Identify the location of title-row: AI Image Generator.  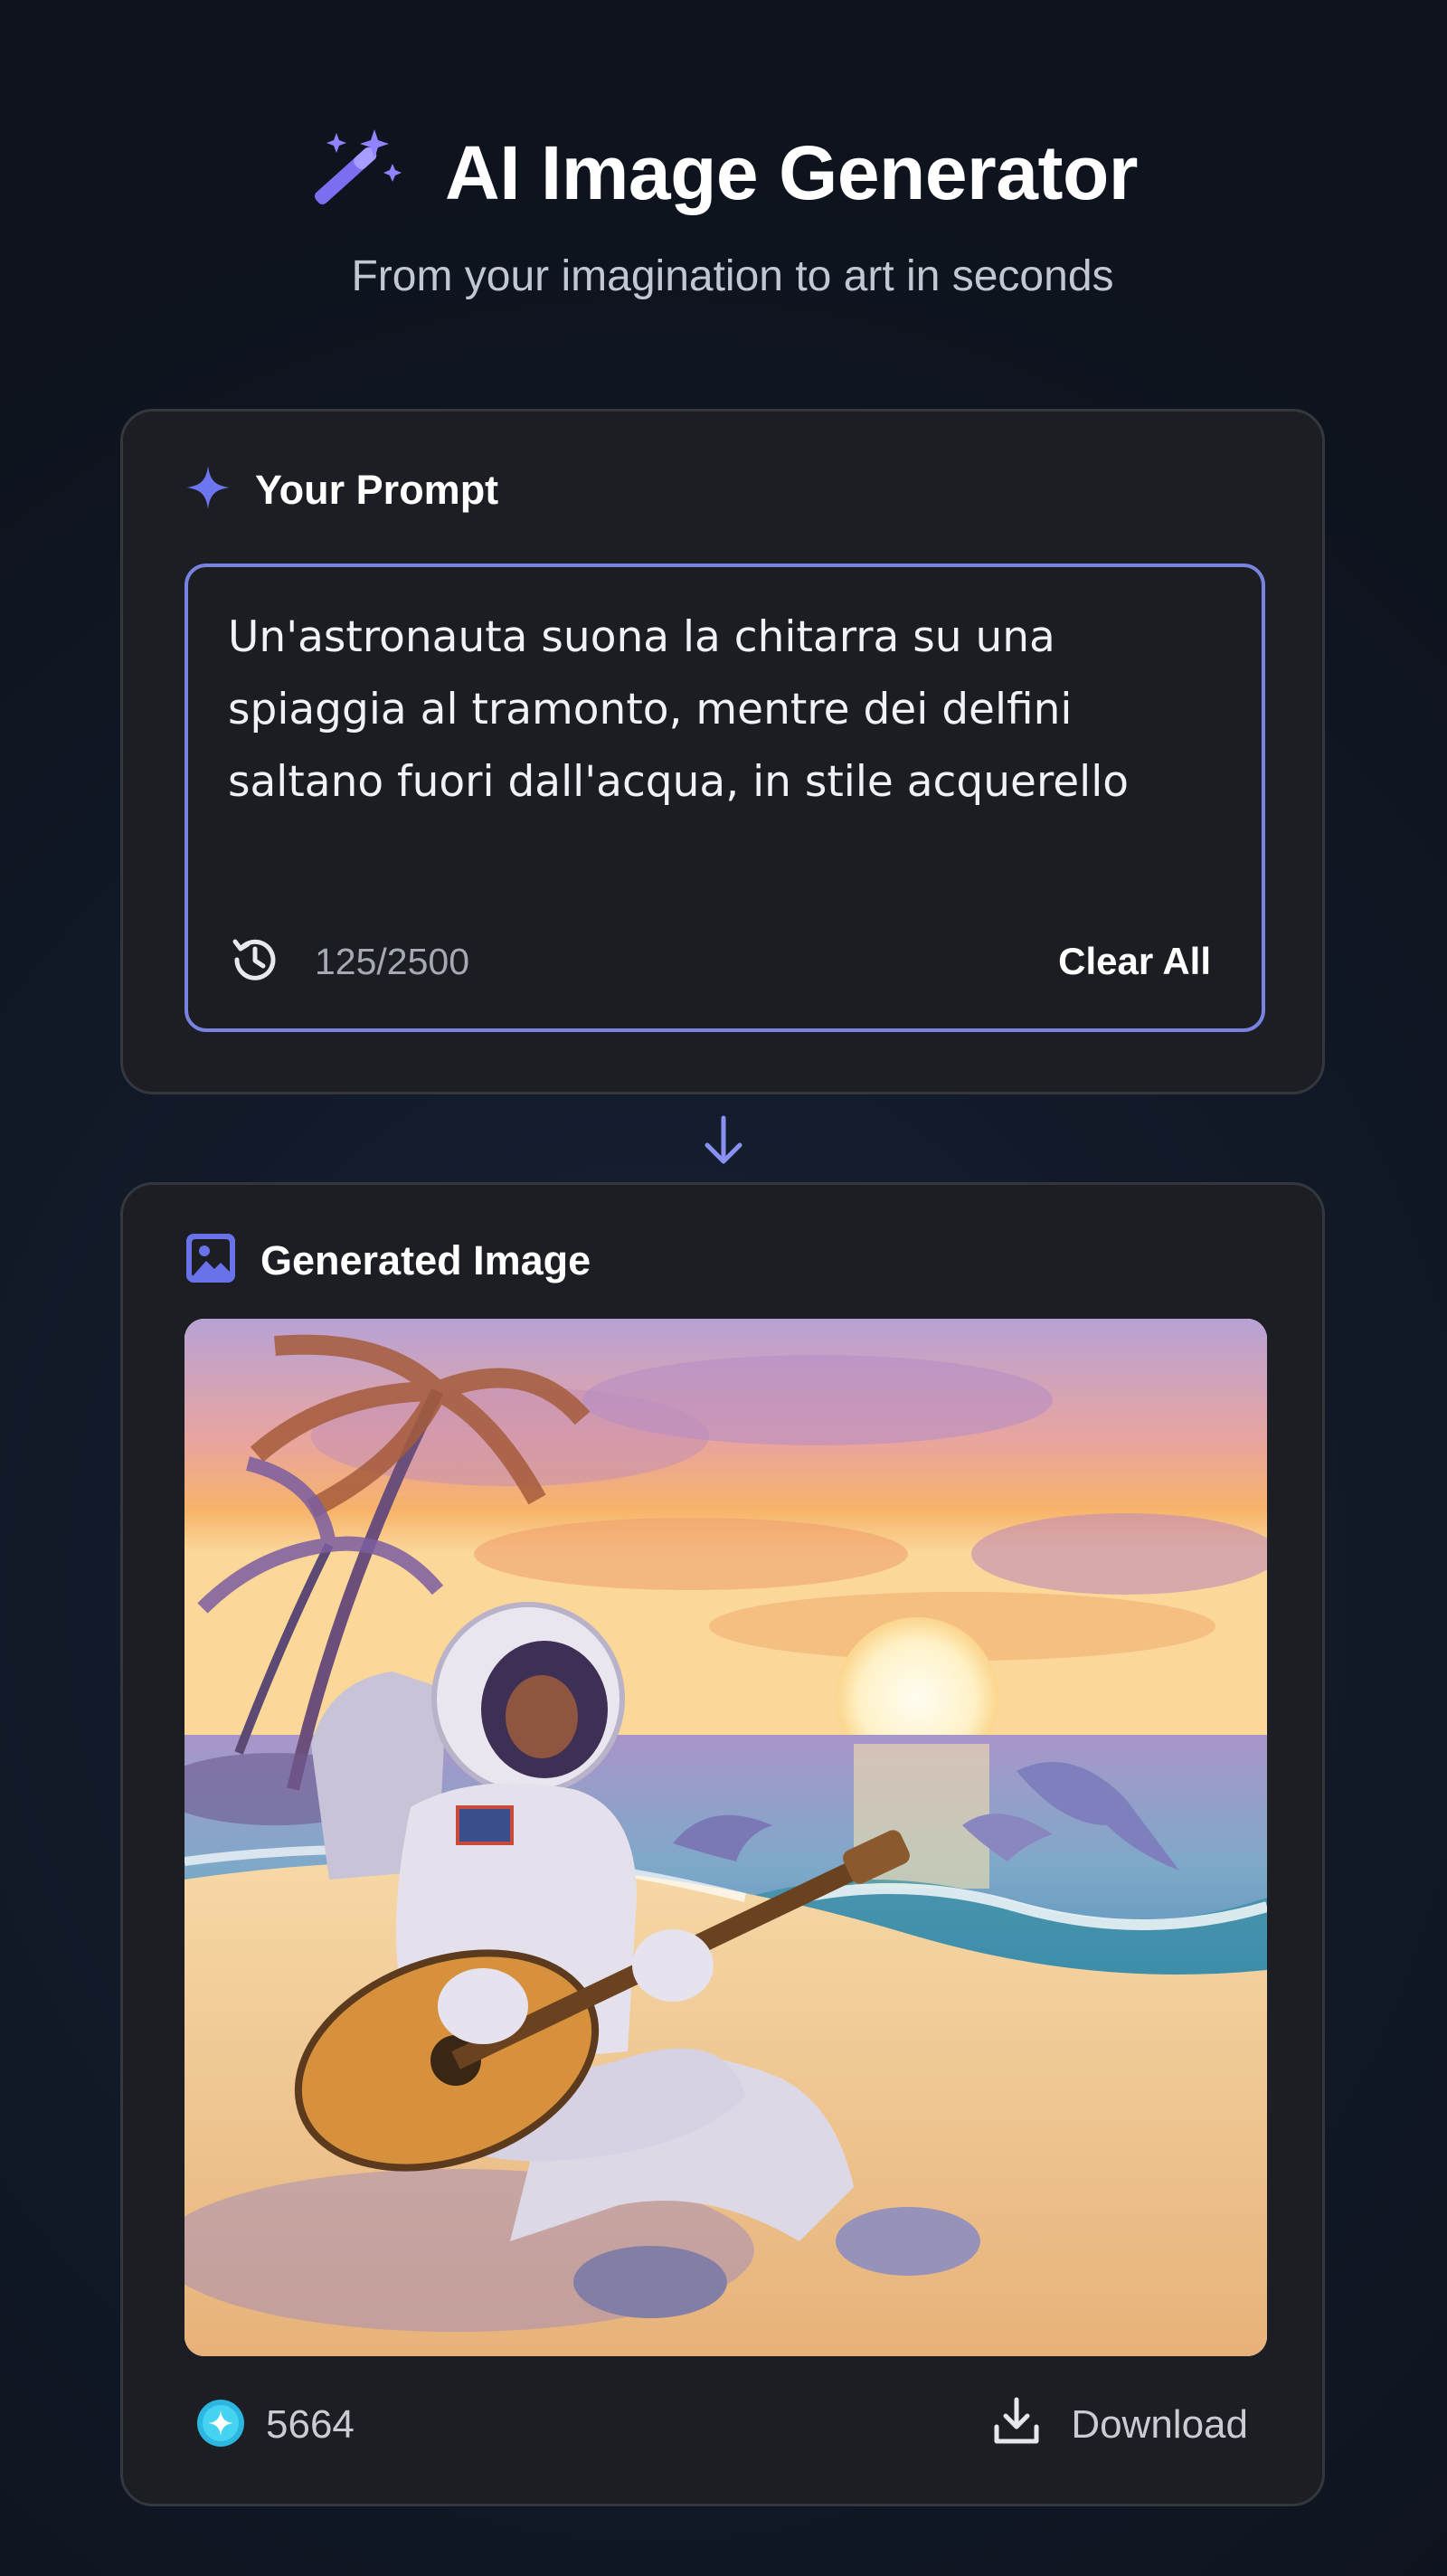
(723, 173).